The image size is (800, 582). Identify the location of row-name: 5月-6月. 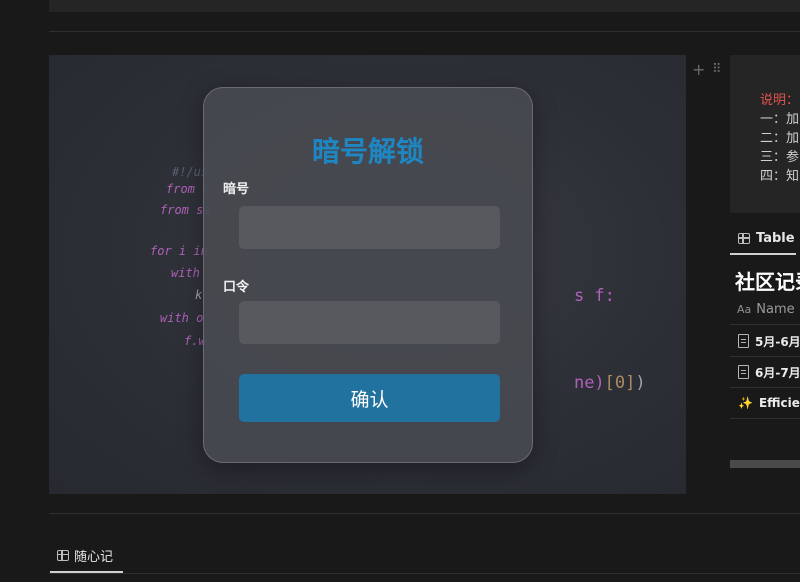
(777, 341).